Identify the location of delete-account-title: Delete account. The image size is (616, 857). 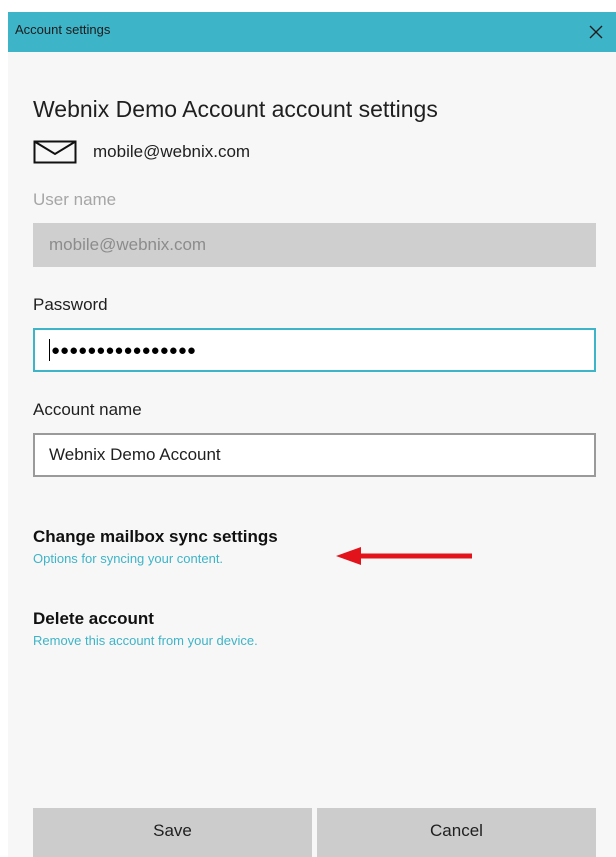
(93, 618).